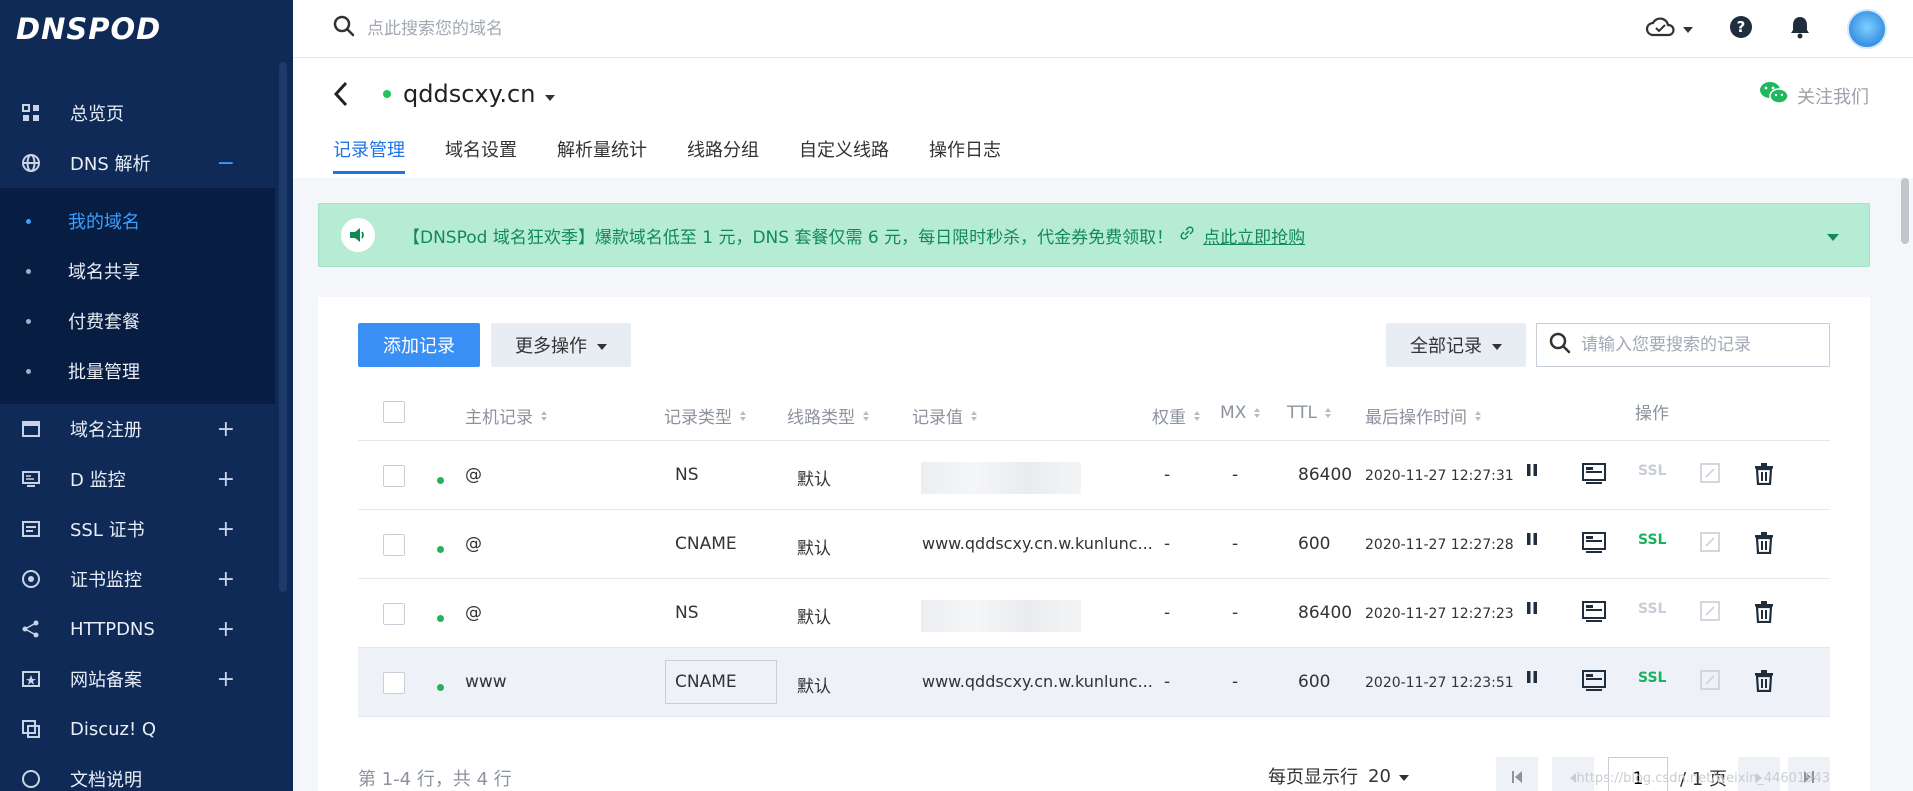 The width and height of the screenshot is (1913, 791). I want to click on column-header-type: 记录类型, so click(705, 415).